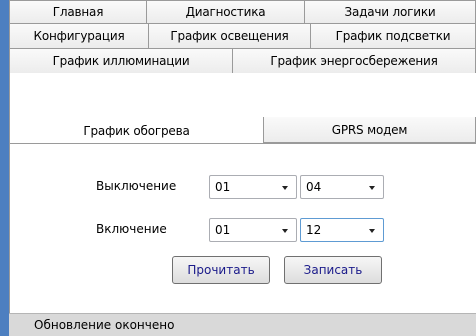 This screenshot has height=336, width=476. What do you see at coordinates (314, 187) in the screenshot?
I see `off-minute-value: 04` at bounding box center [314, 187].